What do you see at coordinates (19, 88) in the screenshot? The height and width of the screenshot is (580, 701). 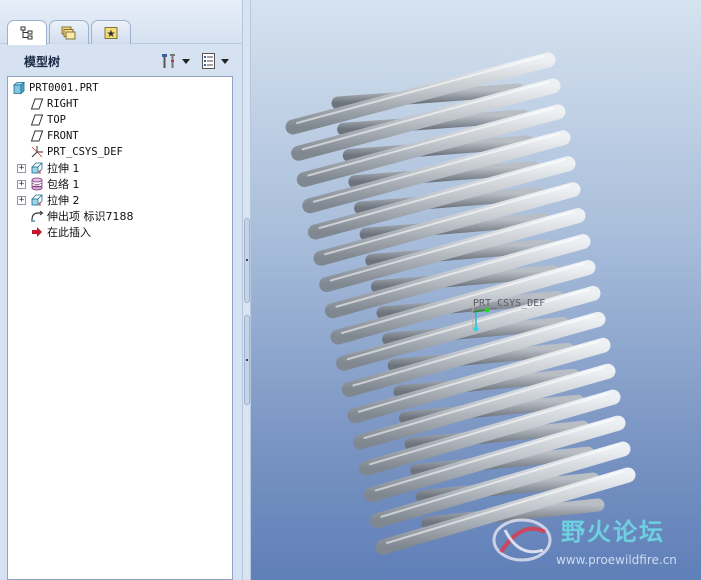 I see `part-icon` at bounding box center [19, 88].